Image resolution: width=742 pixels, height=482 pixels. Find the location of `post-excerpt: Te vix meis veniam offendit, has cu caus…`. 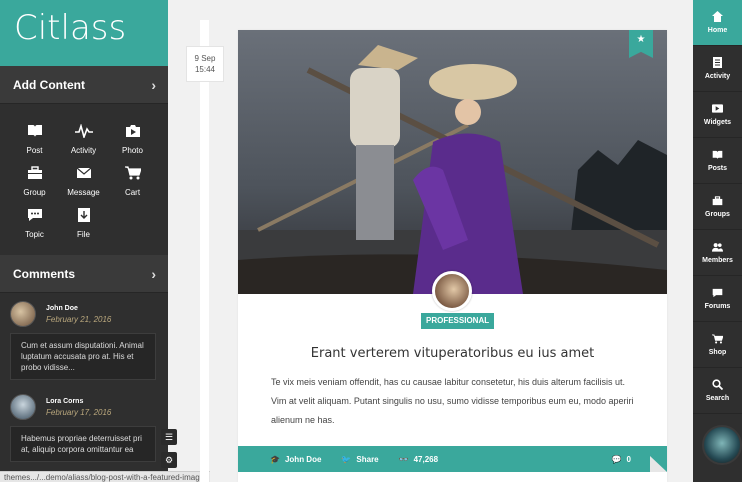

post-excerpt: Te vix meis veniam offendit, has cu caus… is located at coordinates (452, 401).